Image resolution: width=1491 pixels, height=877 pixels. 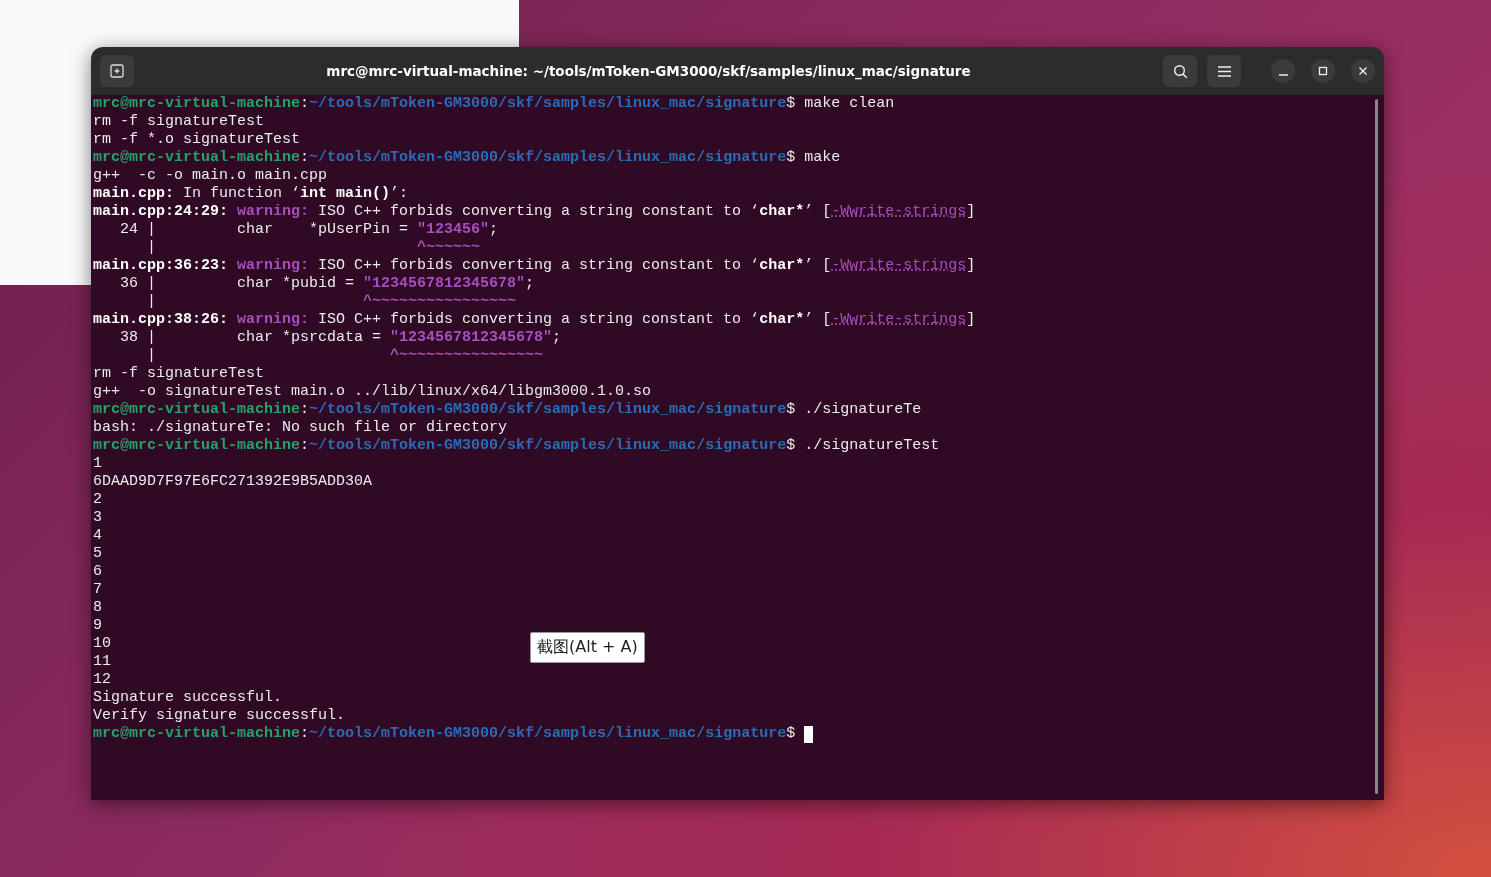 I want to click on minimize-button, so click(x=1283, y=71).